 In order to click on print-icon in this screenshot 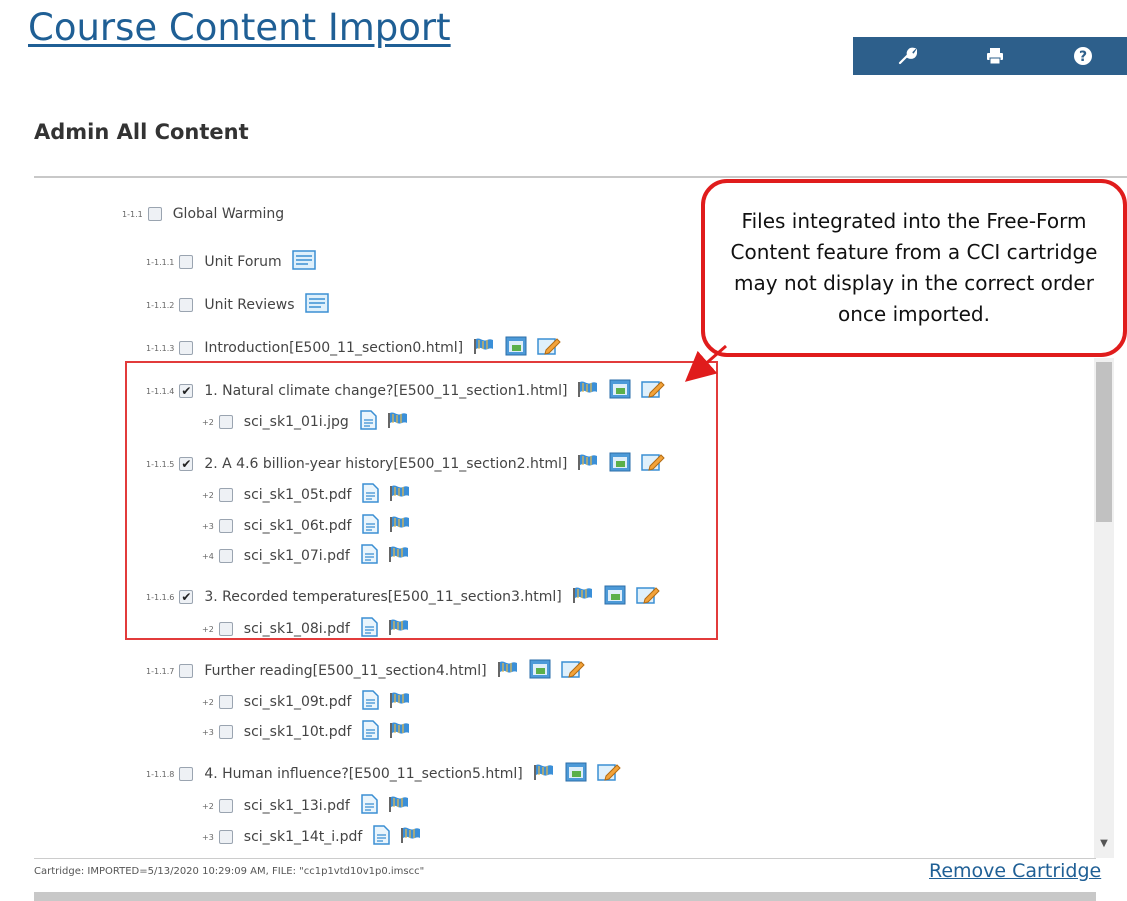, I will do `click(995, 56)`.